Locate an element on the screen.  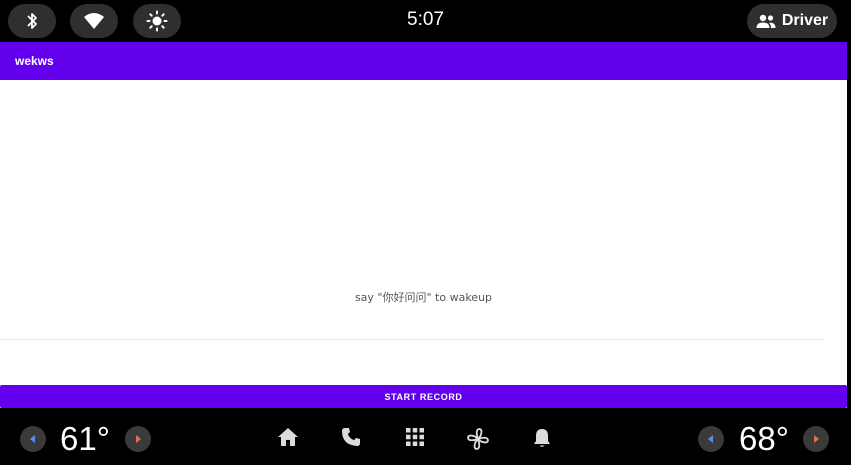
system-nav-bar: 61° 68° is located at coordinates (425, 436).